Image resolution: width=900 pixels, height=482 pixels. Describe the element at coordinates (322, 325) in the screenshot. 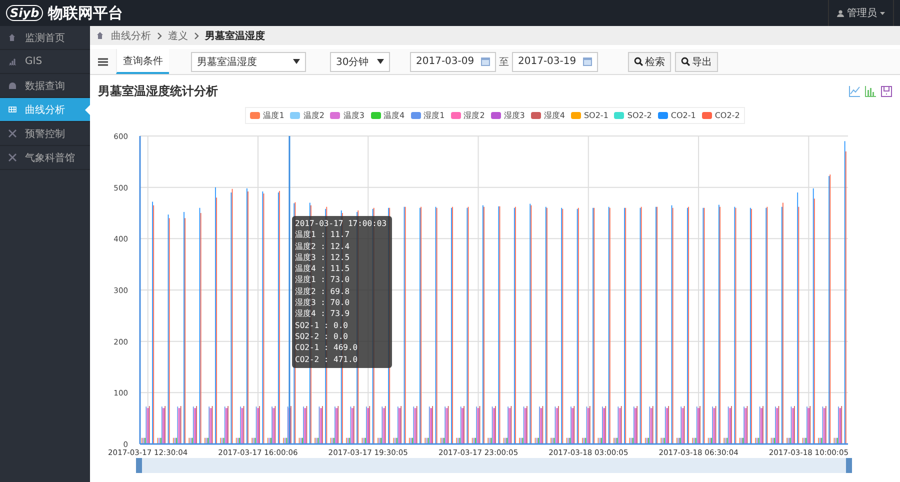

I see `tooltip-row-text: SO2-1 : 0.0` at that location.